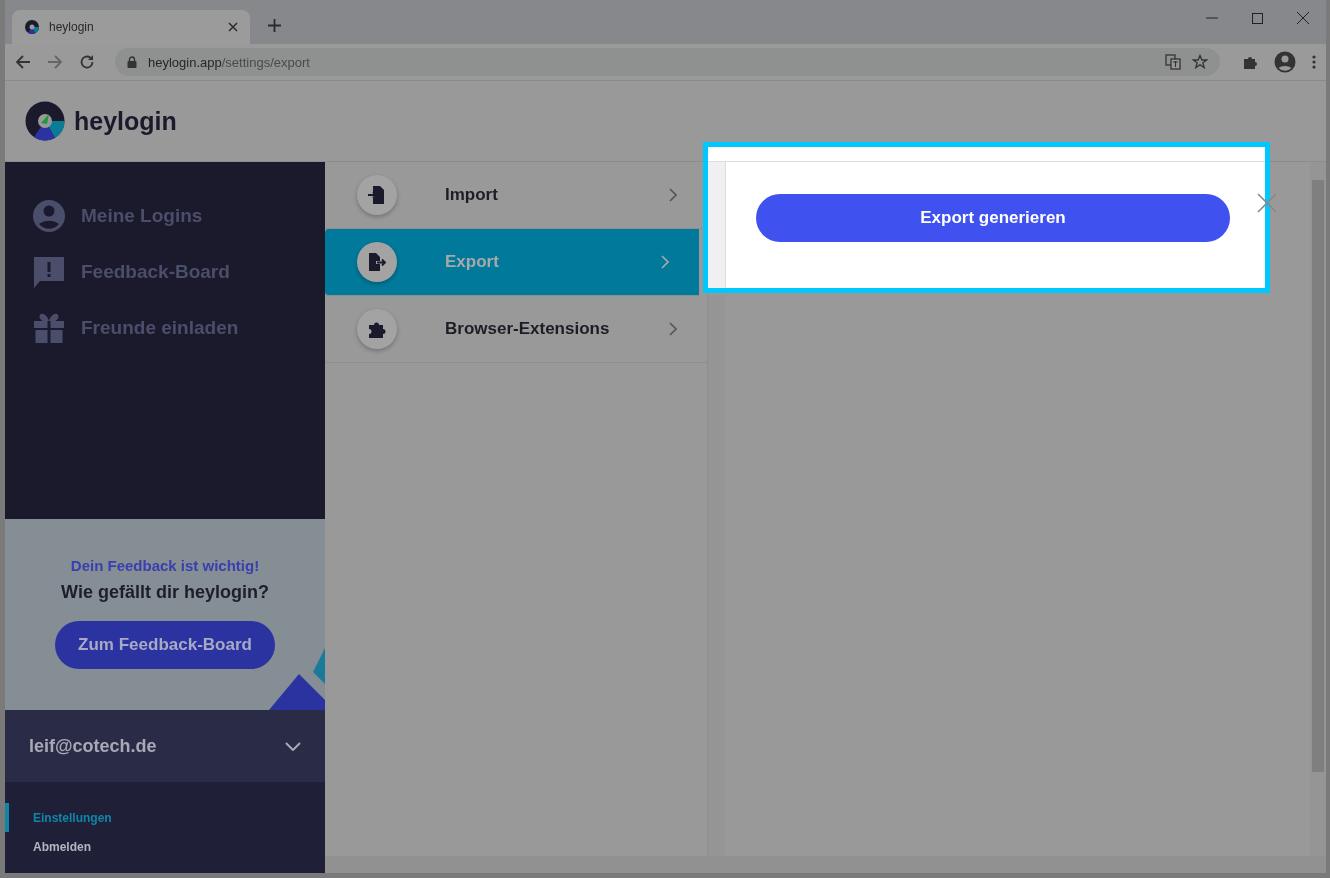 The image size is (1330, 878). Describe the element at coordinates (132, 62) in the screenshot. I see `lock-icon` at that location.